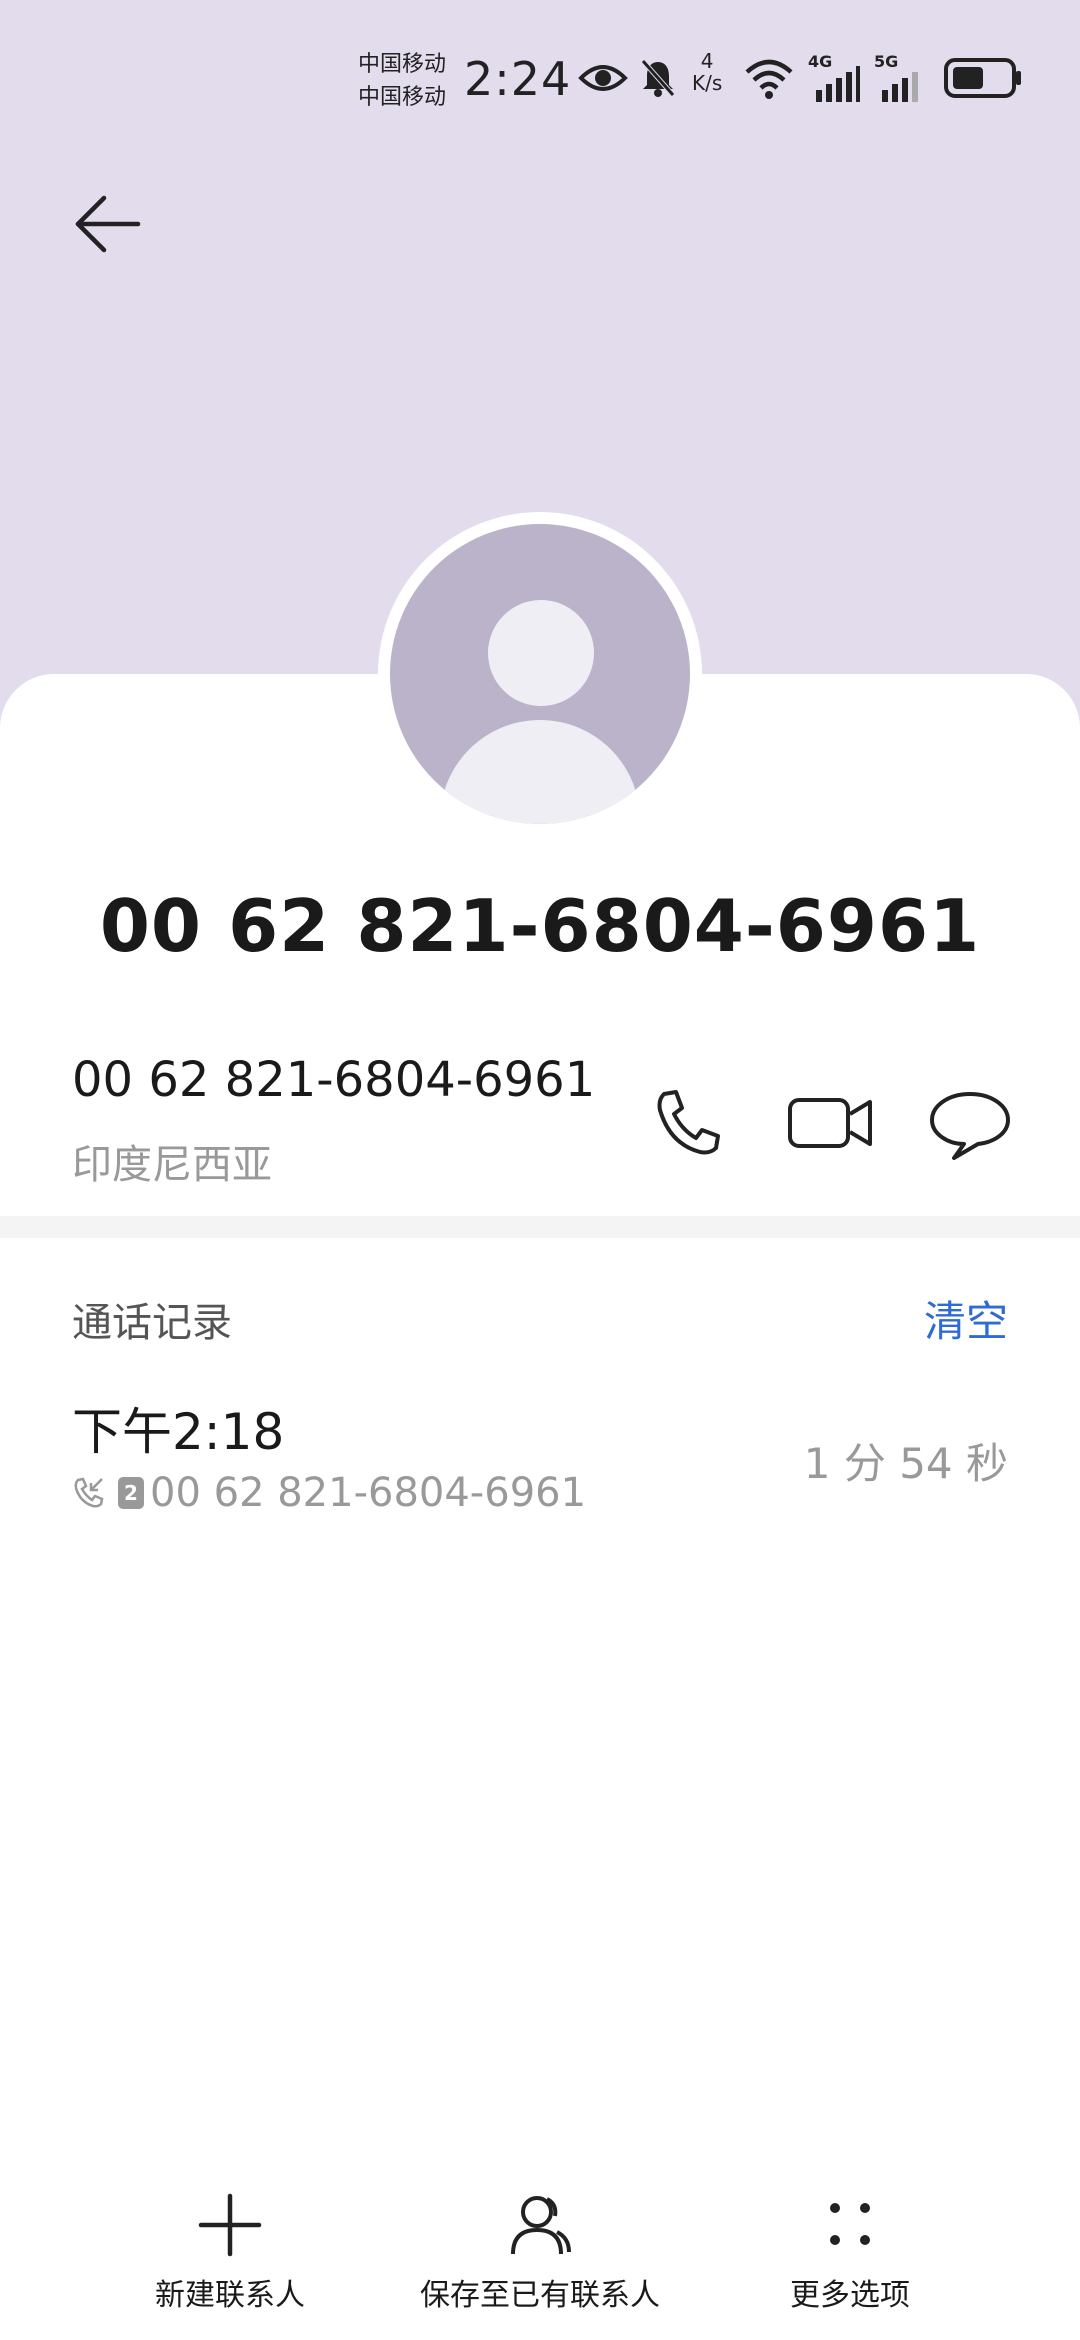  I want to click on call-details: 2 00 62 821-6804-6961, so click(329, 1493).